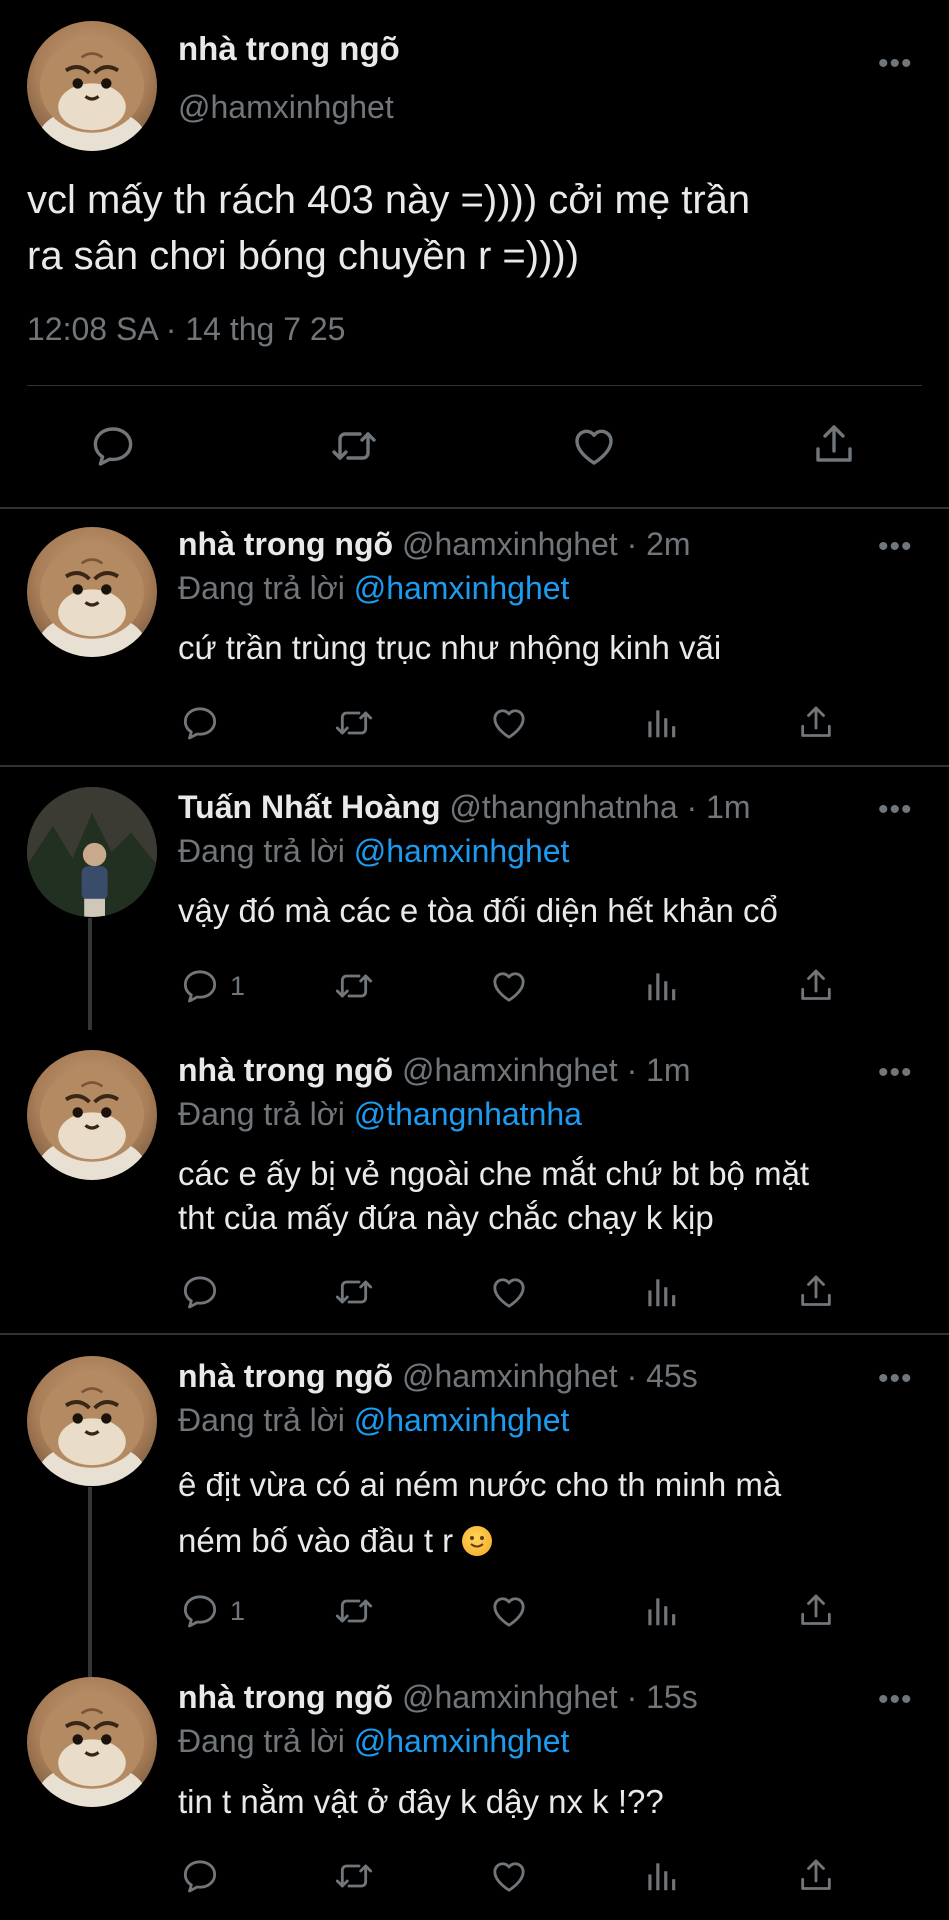 The width and height of the screenshot is (949, 1920). I want to click on author-handle-time: @hamxinhghet · 1m, so click(546, 1070).